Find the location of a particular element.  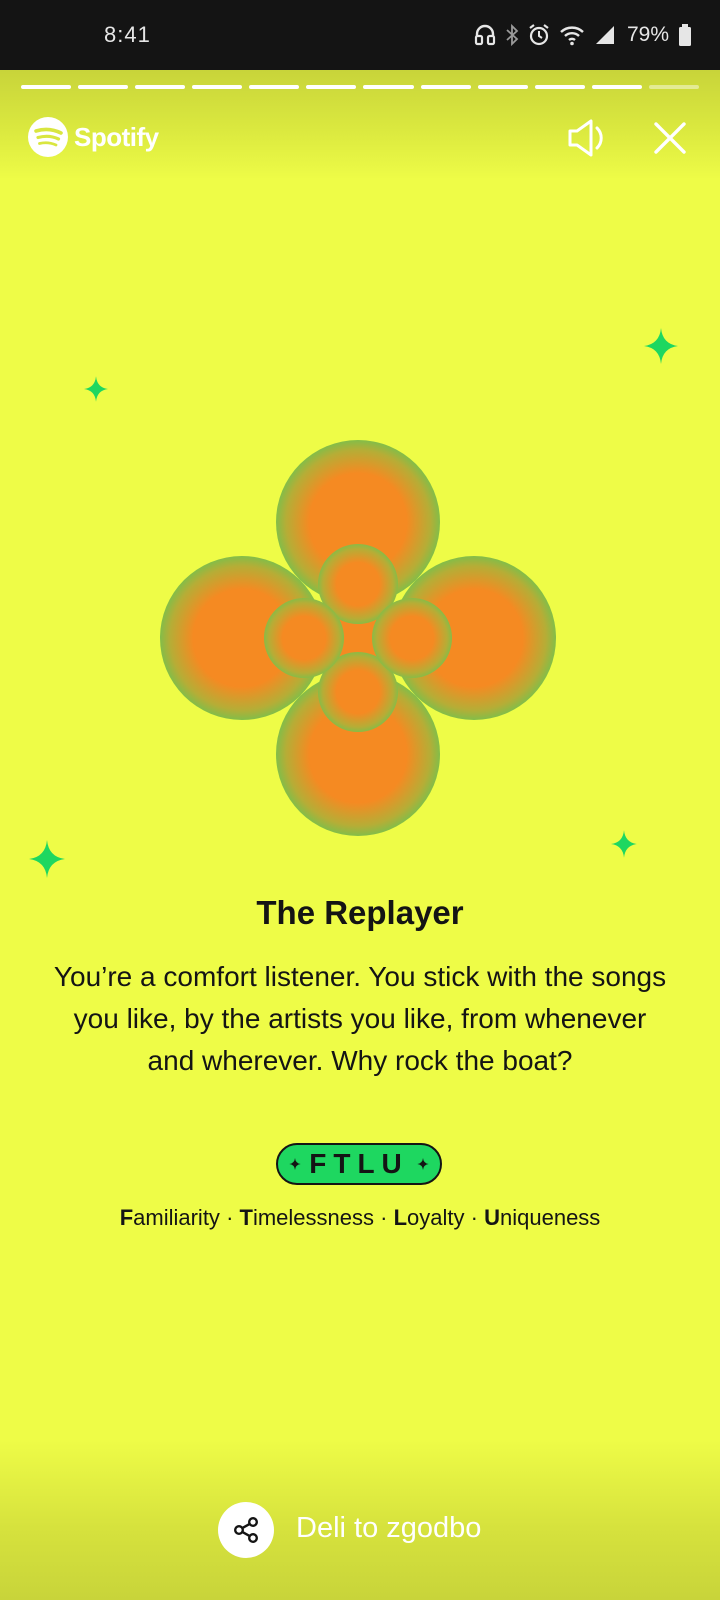

spotify-logo: Spotify is located at coordinates (93, 137).